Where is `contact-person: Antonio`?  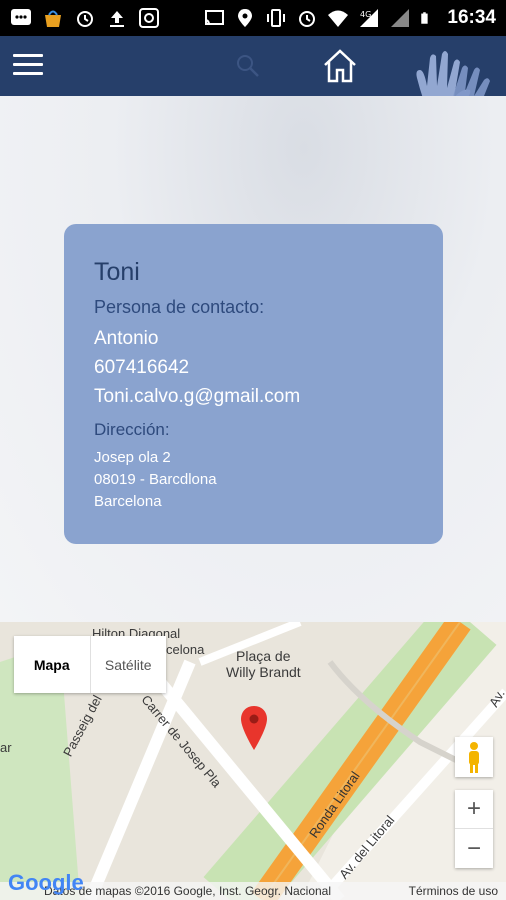 contact-person: Antonio is located at coordinates (126, 338).